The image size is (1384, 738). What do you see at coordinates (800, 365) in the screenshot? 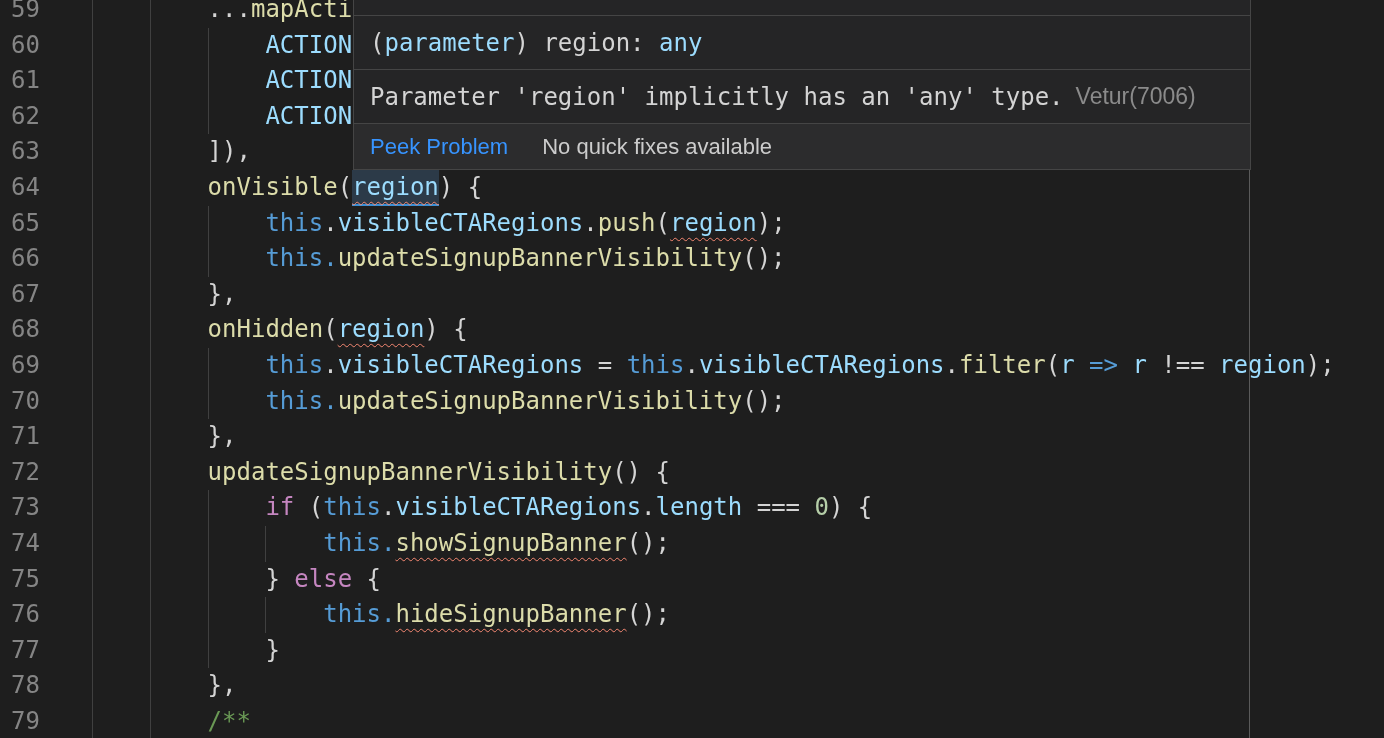
I see `code-line: this.visibleCTARegions = this.visibleCTARegions.filter(r => r !== region);` at bounding box center [800, 365].